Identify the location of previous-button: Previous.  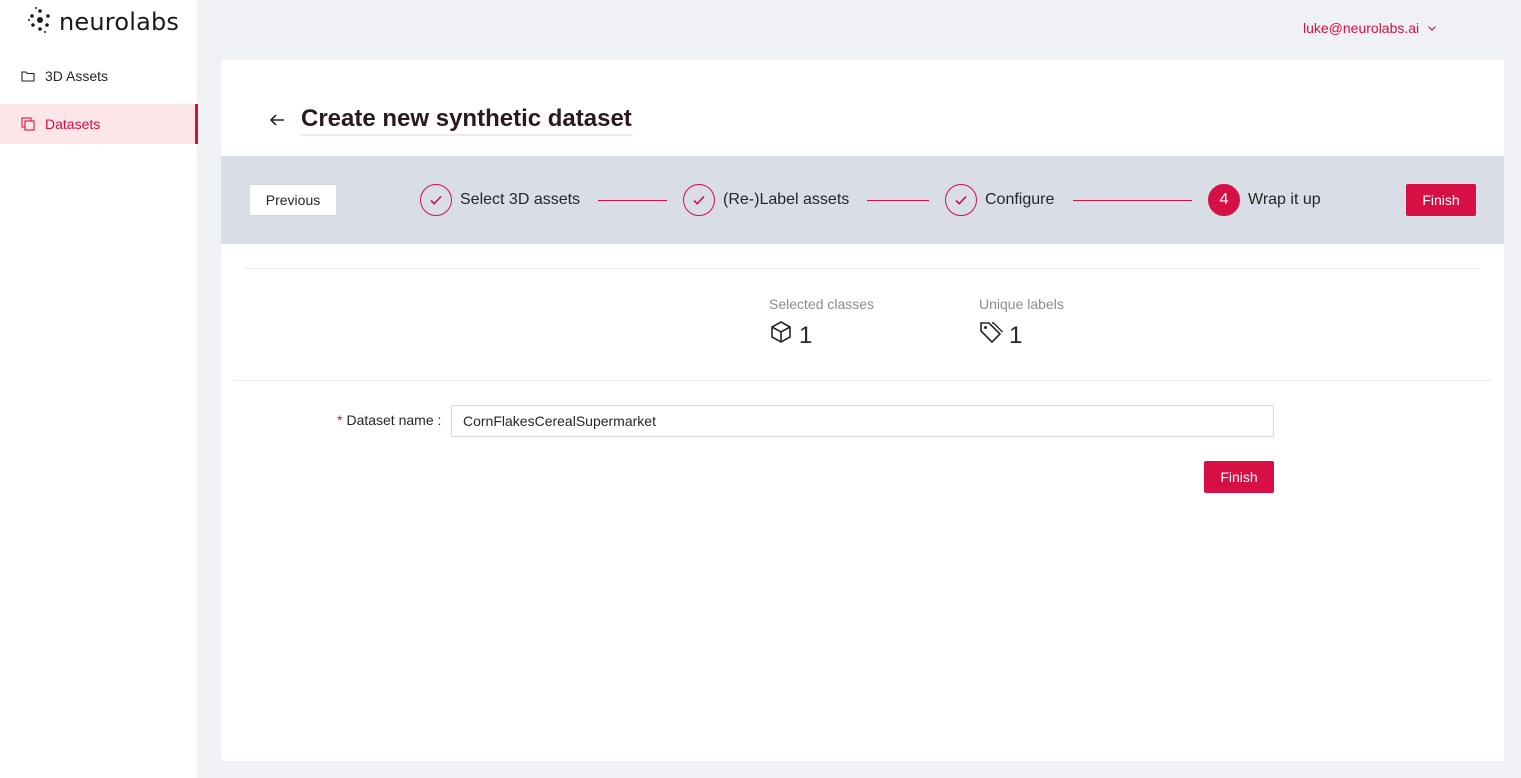
(293, 200).